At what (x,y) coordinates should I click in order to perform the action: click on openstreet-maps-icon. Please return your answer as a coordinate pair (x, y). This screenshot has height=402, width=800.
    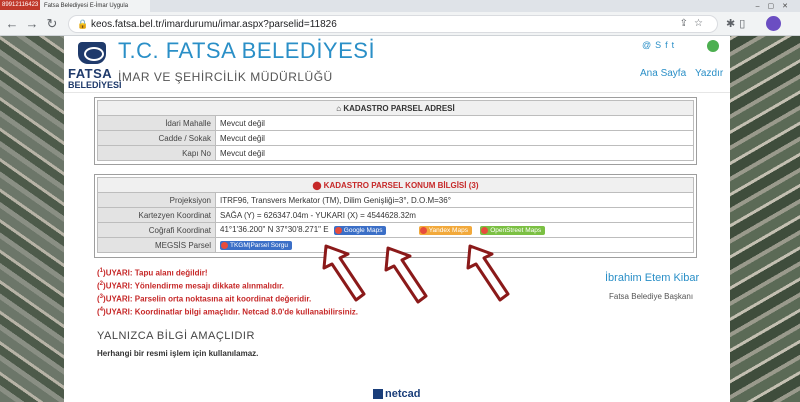
    Looking at the image, I should click on (485, 230).